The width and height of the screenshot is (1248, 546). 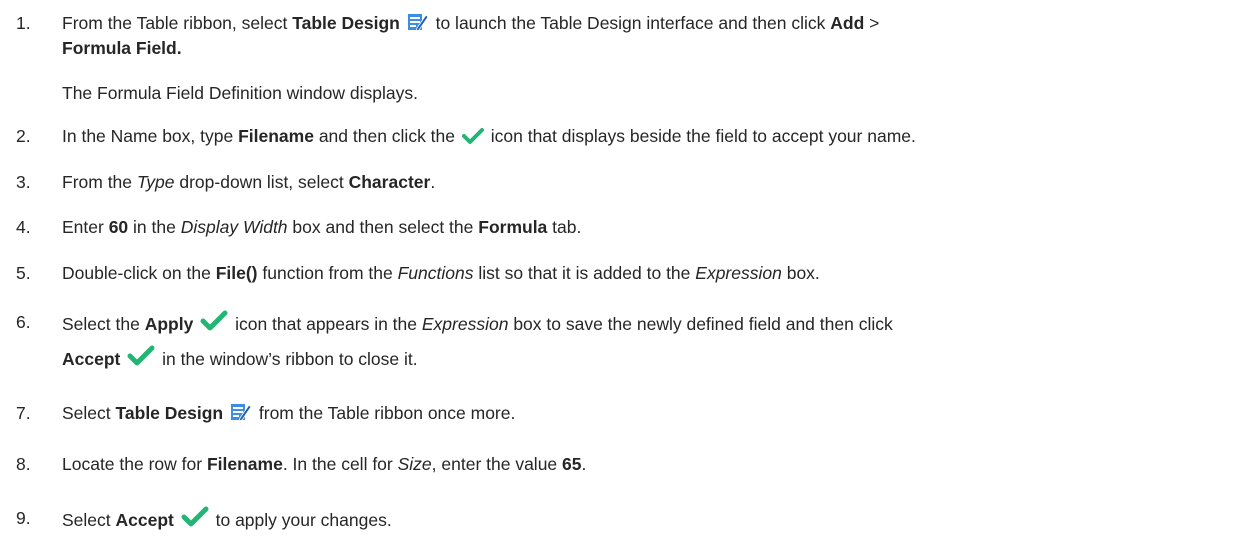 What do you see at coordinates (241, 415) in the screenshot?
I see `table-design-icon` at bounding box center [241, 415].